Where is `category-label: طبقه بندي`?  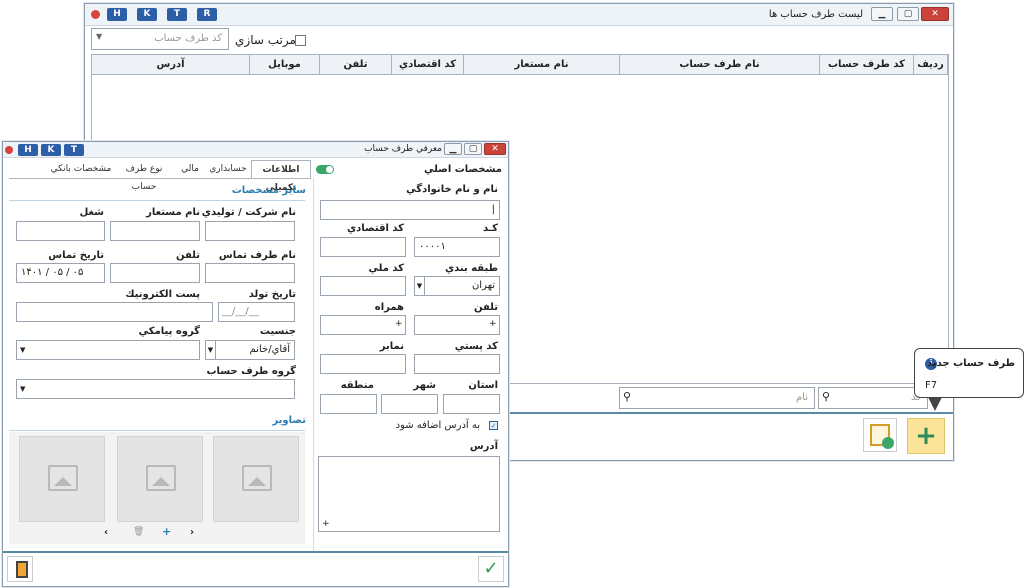 category-label: طبقه بندي is located at coordinates (471, 268).